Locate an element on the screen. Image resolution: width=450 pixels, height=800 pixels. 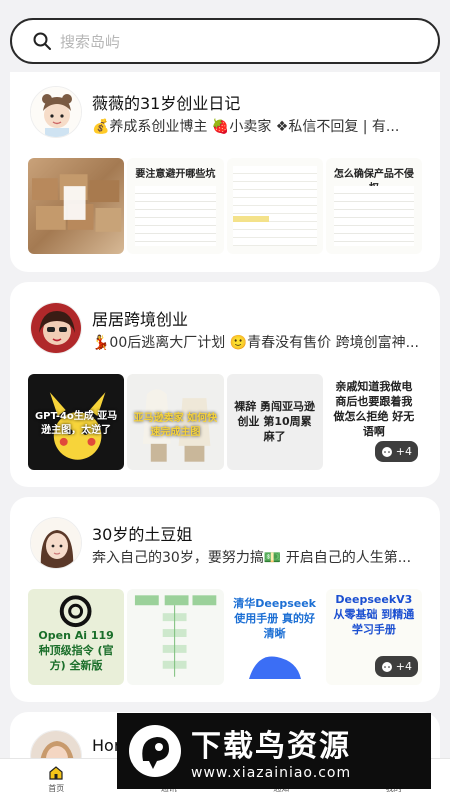
tab-label: 首页 is located at coordinates (56, 788).